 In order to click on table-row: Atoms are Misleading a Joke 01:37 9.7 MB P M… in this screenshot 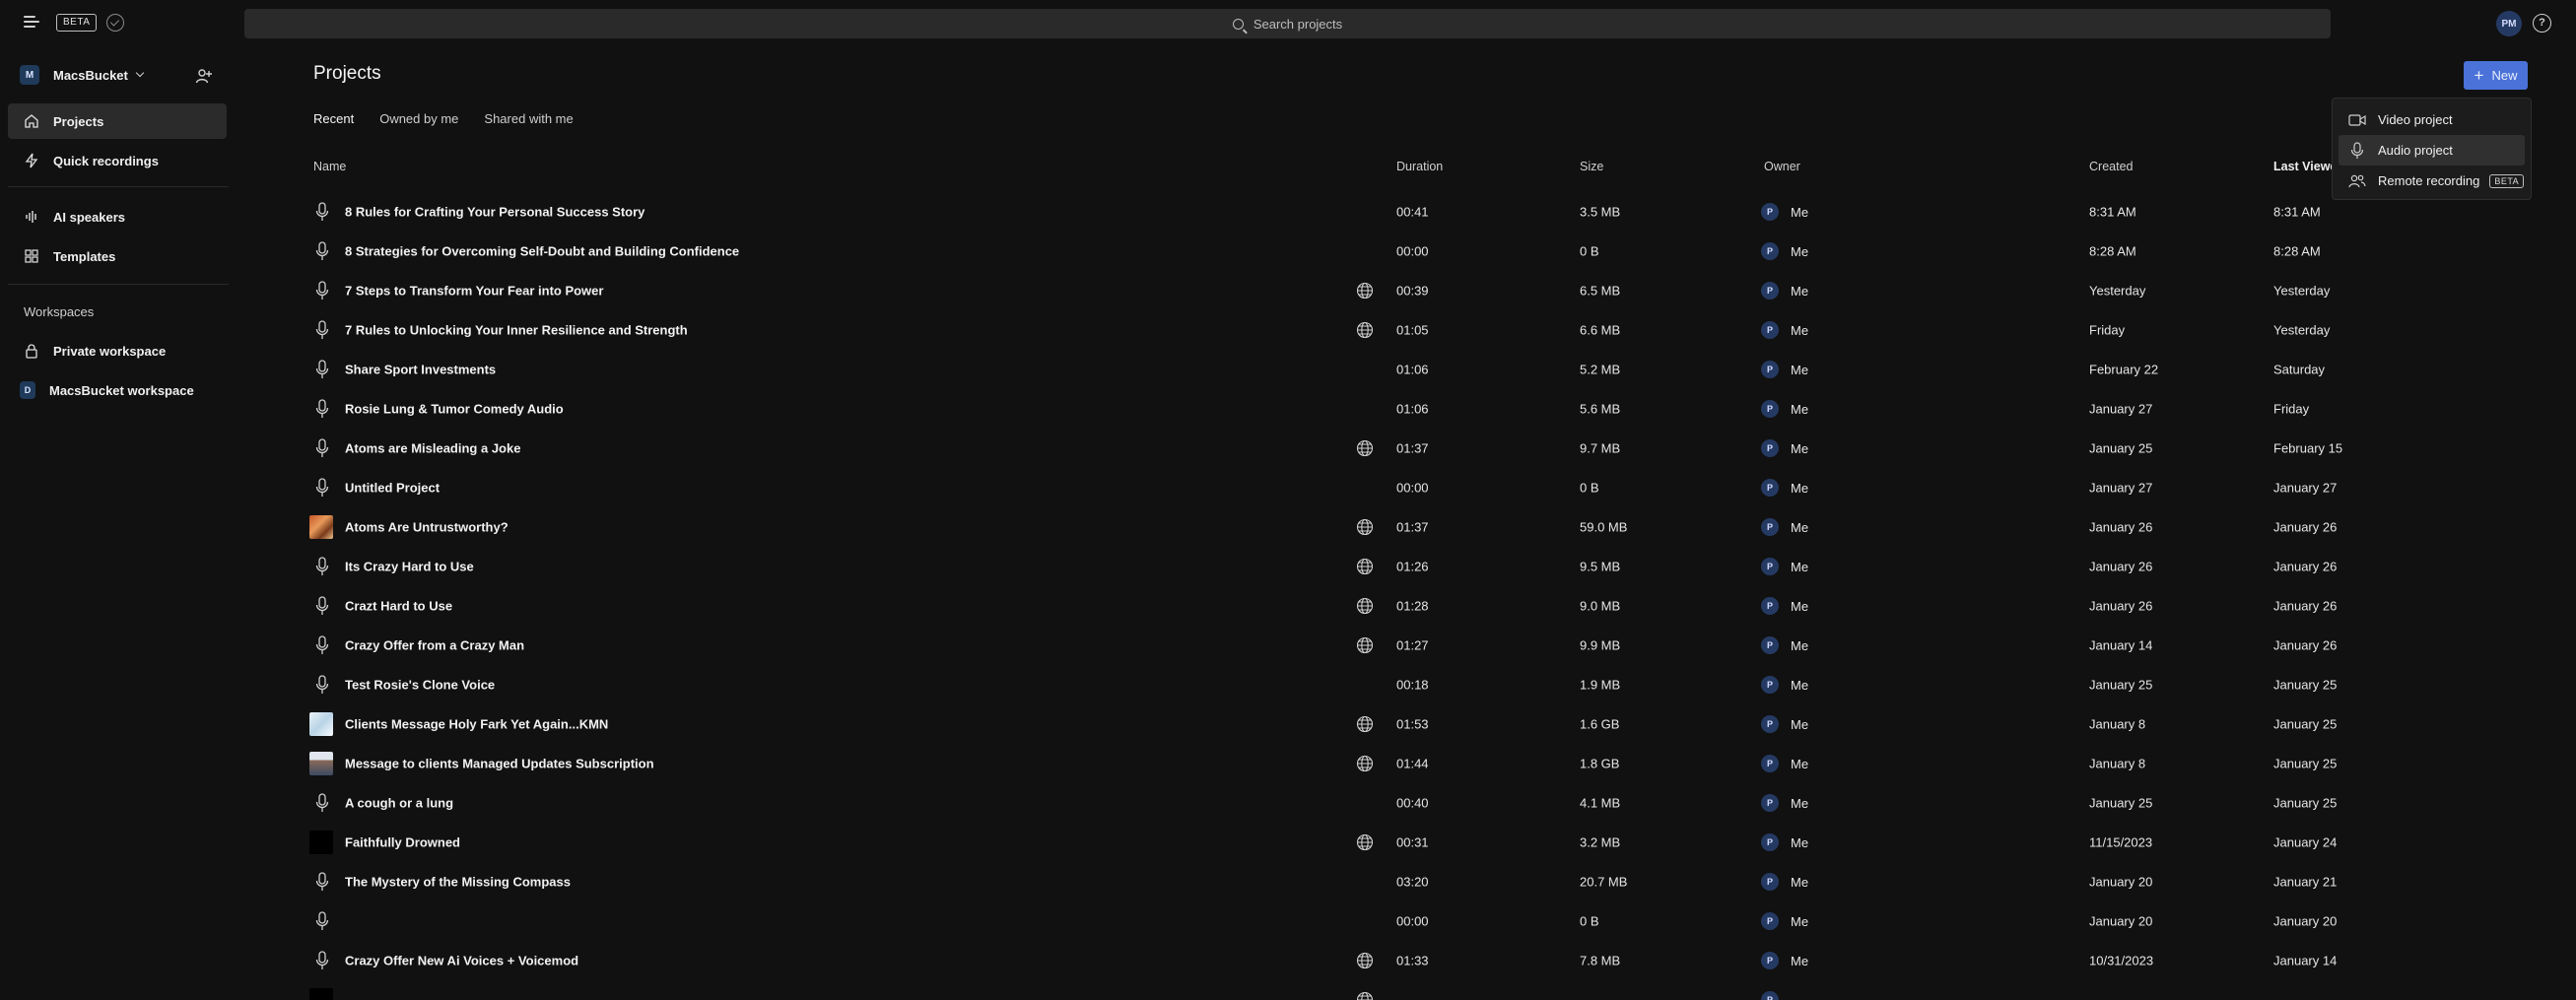, I will do `click(1440, 448)`.